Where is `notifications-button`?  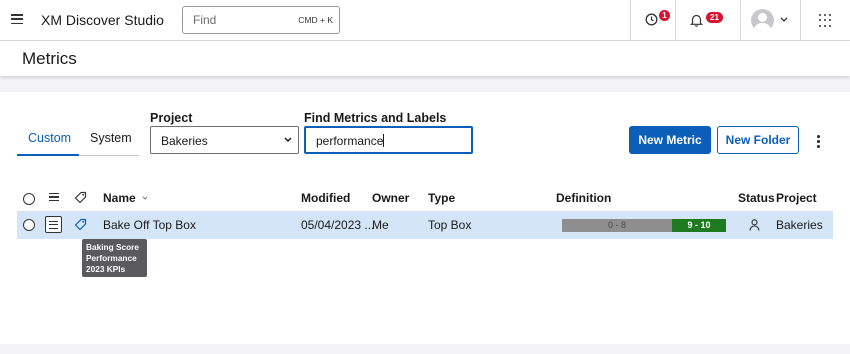
notifications-button is located at coordinates (696, 22).